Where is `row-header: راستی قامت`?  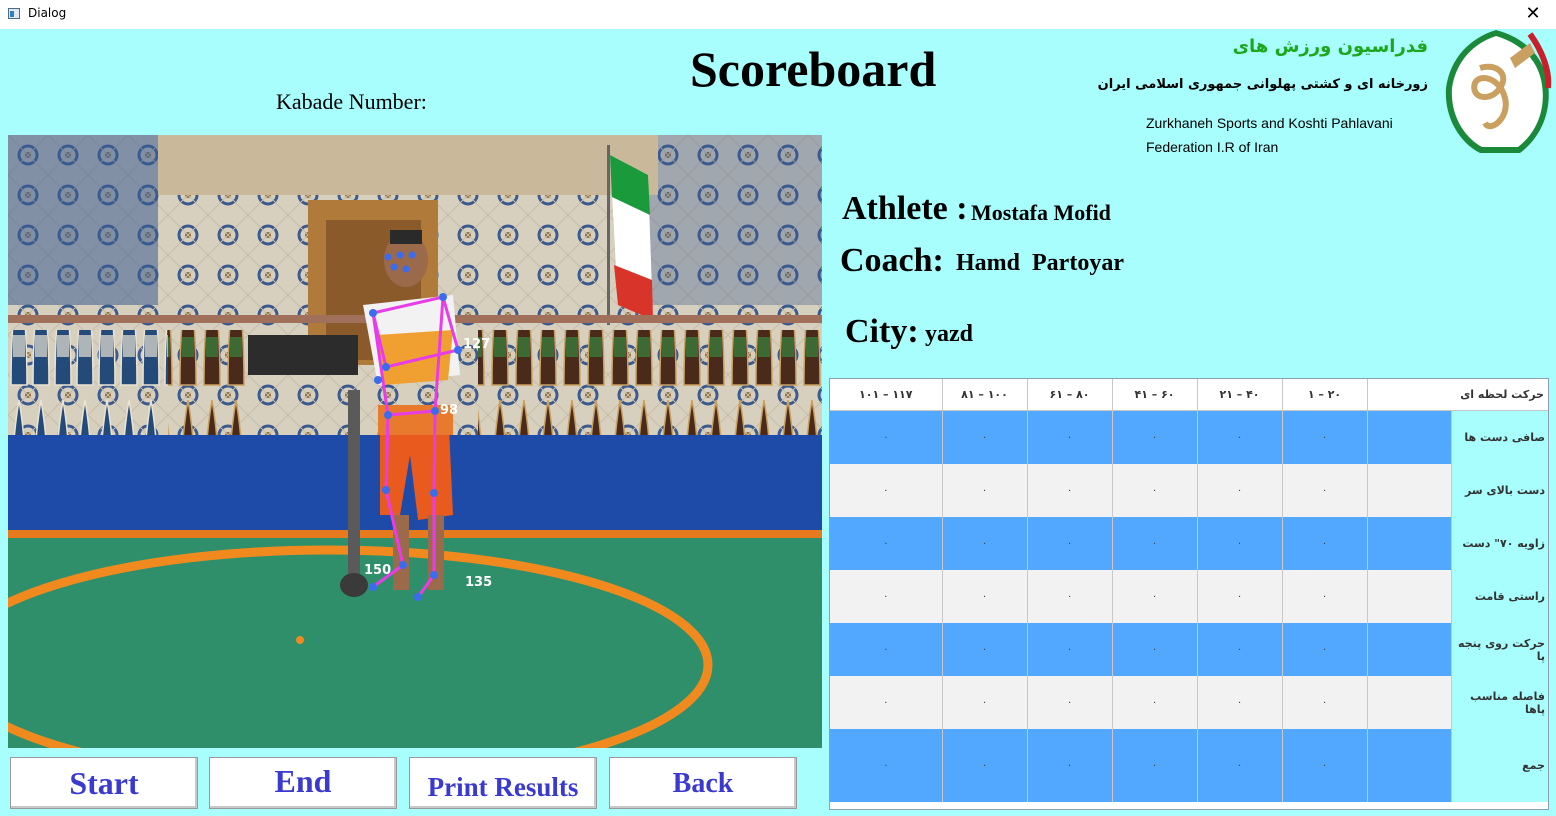 row-header: راستی قامت is located at coordinates (1499, 596).